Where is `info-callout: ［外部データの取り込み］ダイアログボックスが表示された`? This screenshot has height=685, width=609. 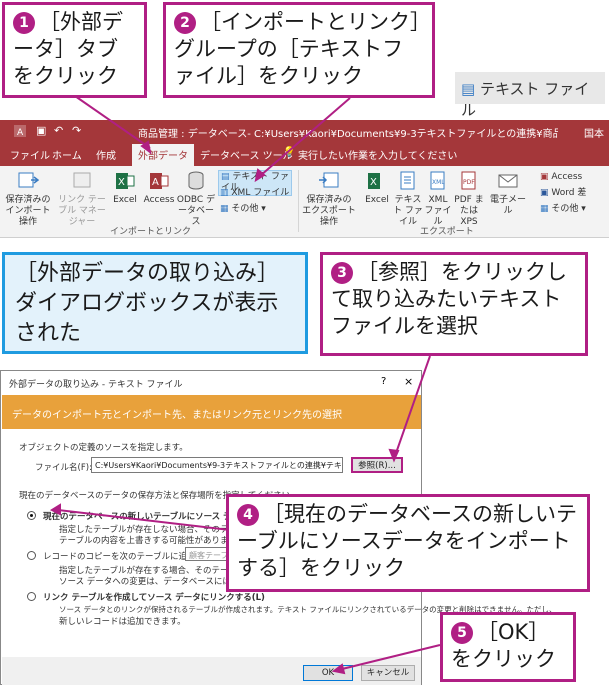 info-callout: ［外部データの取り込み］ダイアログボックスが表示された is located at coordinates (155, 303).